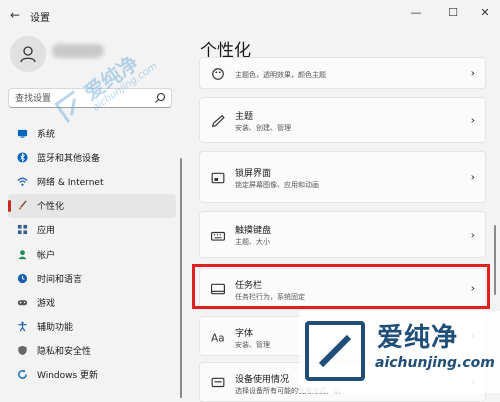  What do you see at coordinates (55, 328) in the screenshot?
I see `sidebar-item-label: 辅助功能` at bounding box center [55, 328].